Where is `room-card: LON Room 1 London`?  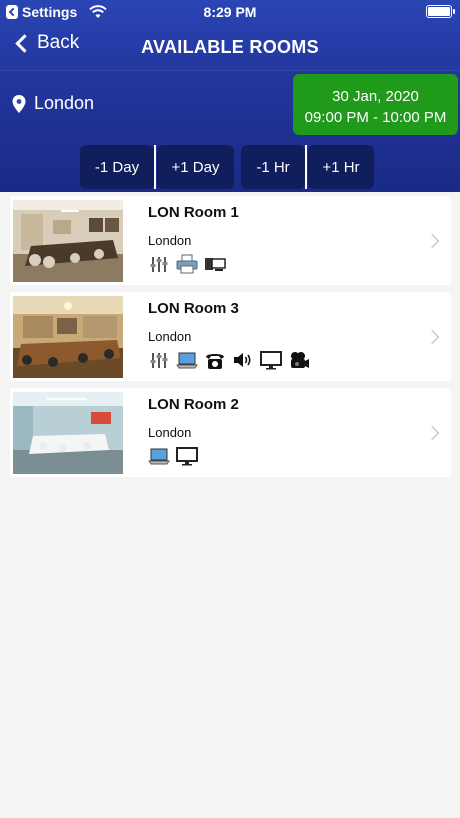 room-card: LON Room 1 London is located at coordinates (230, 240).